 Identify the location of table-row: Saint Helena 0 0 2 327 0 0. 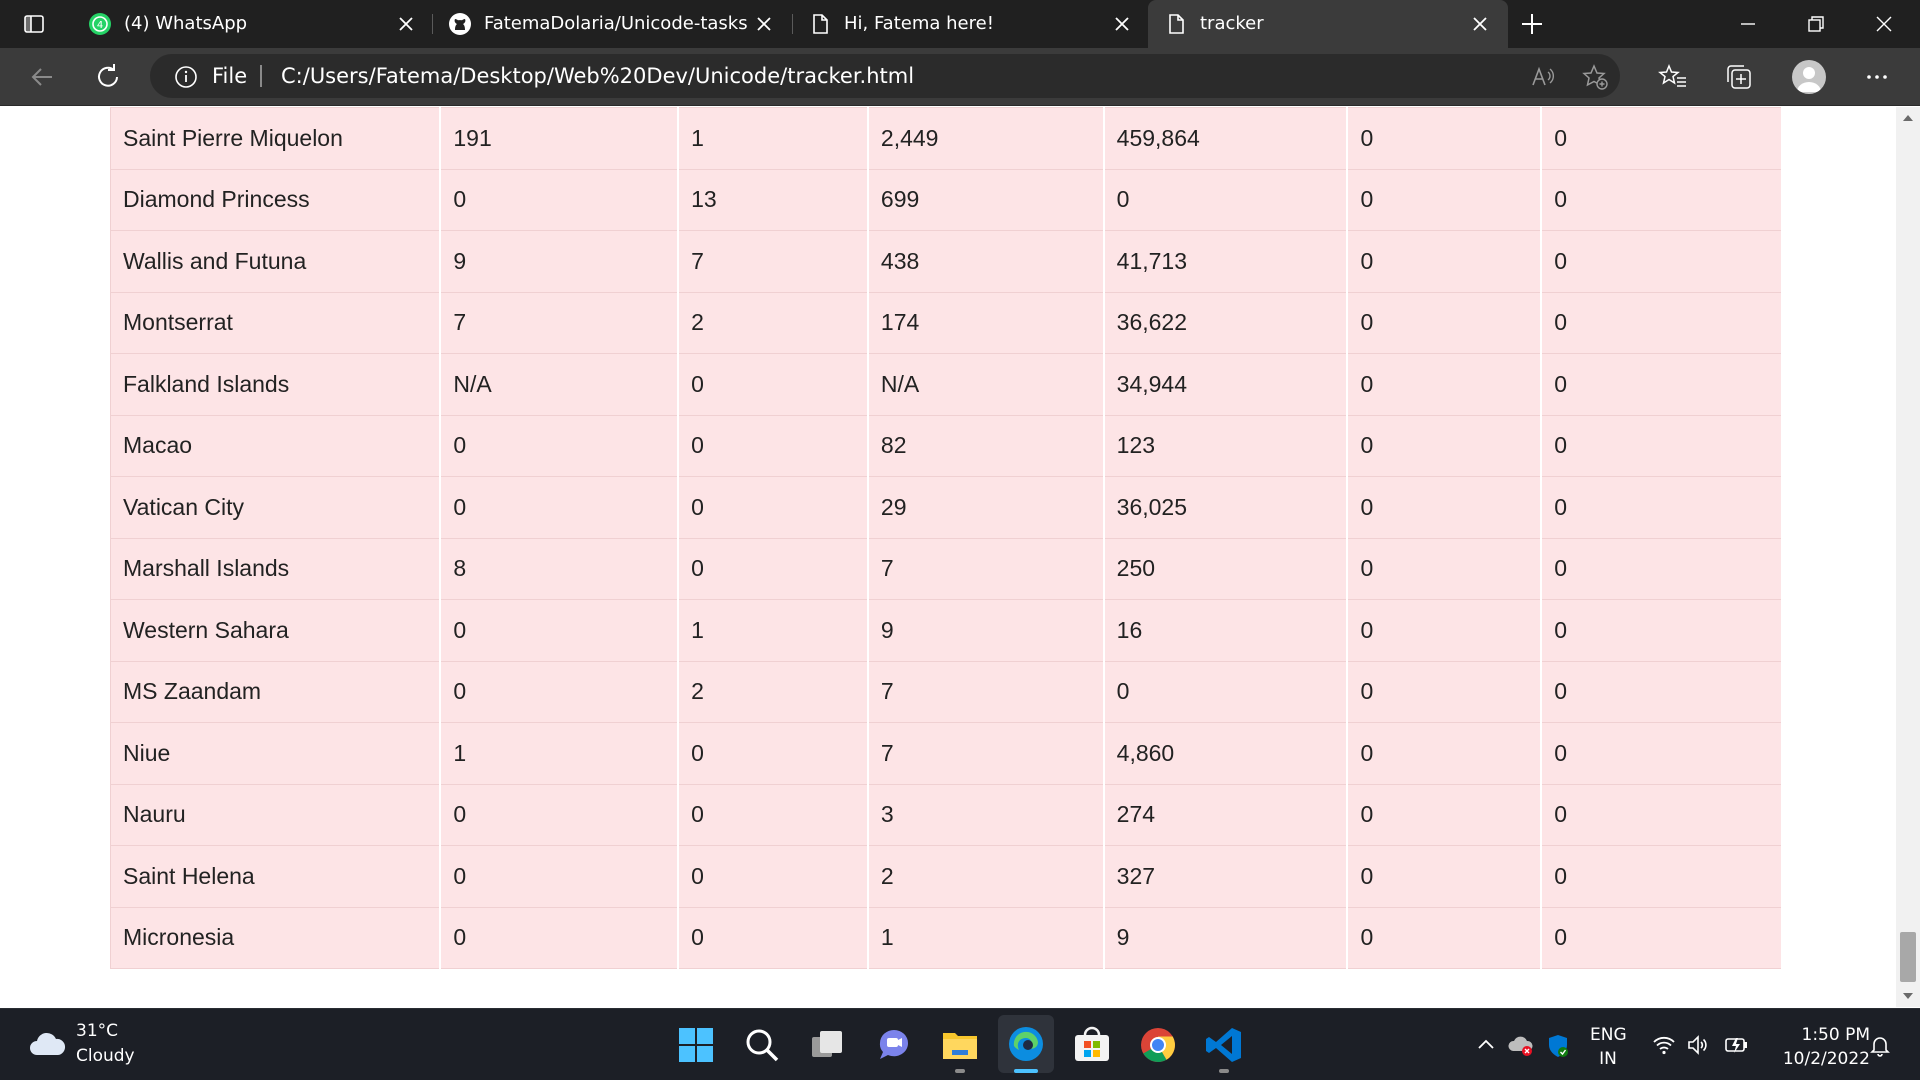
(946, 876).